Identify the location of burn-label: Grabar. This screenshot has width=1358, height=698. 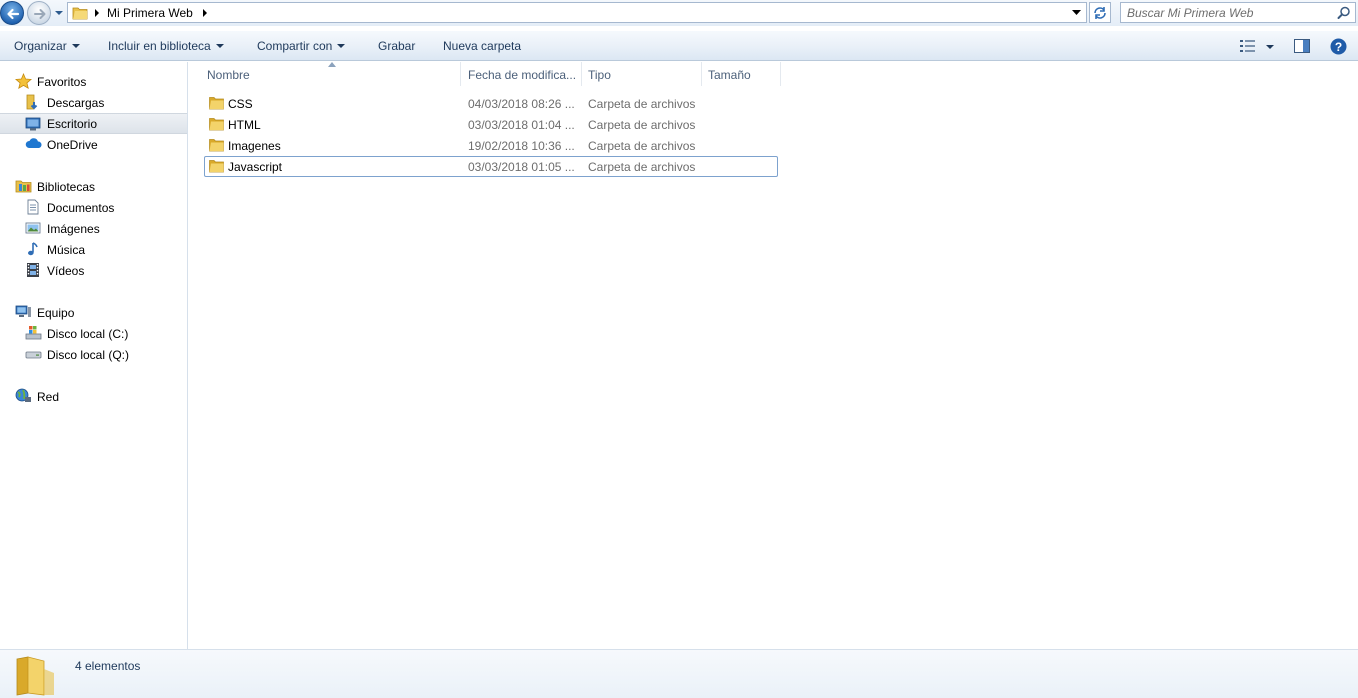
(397, 46).